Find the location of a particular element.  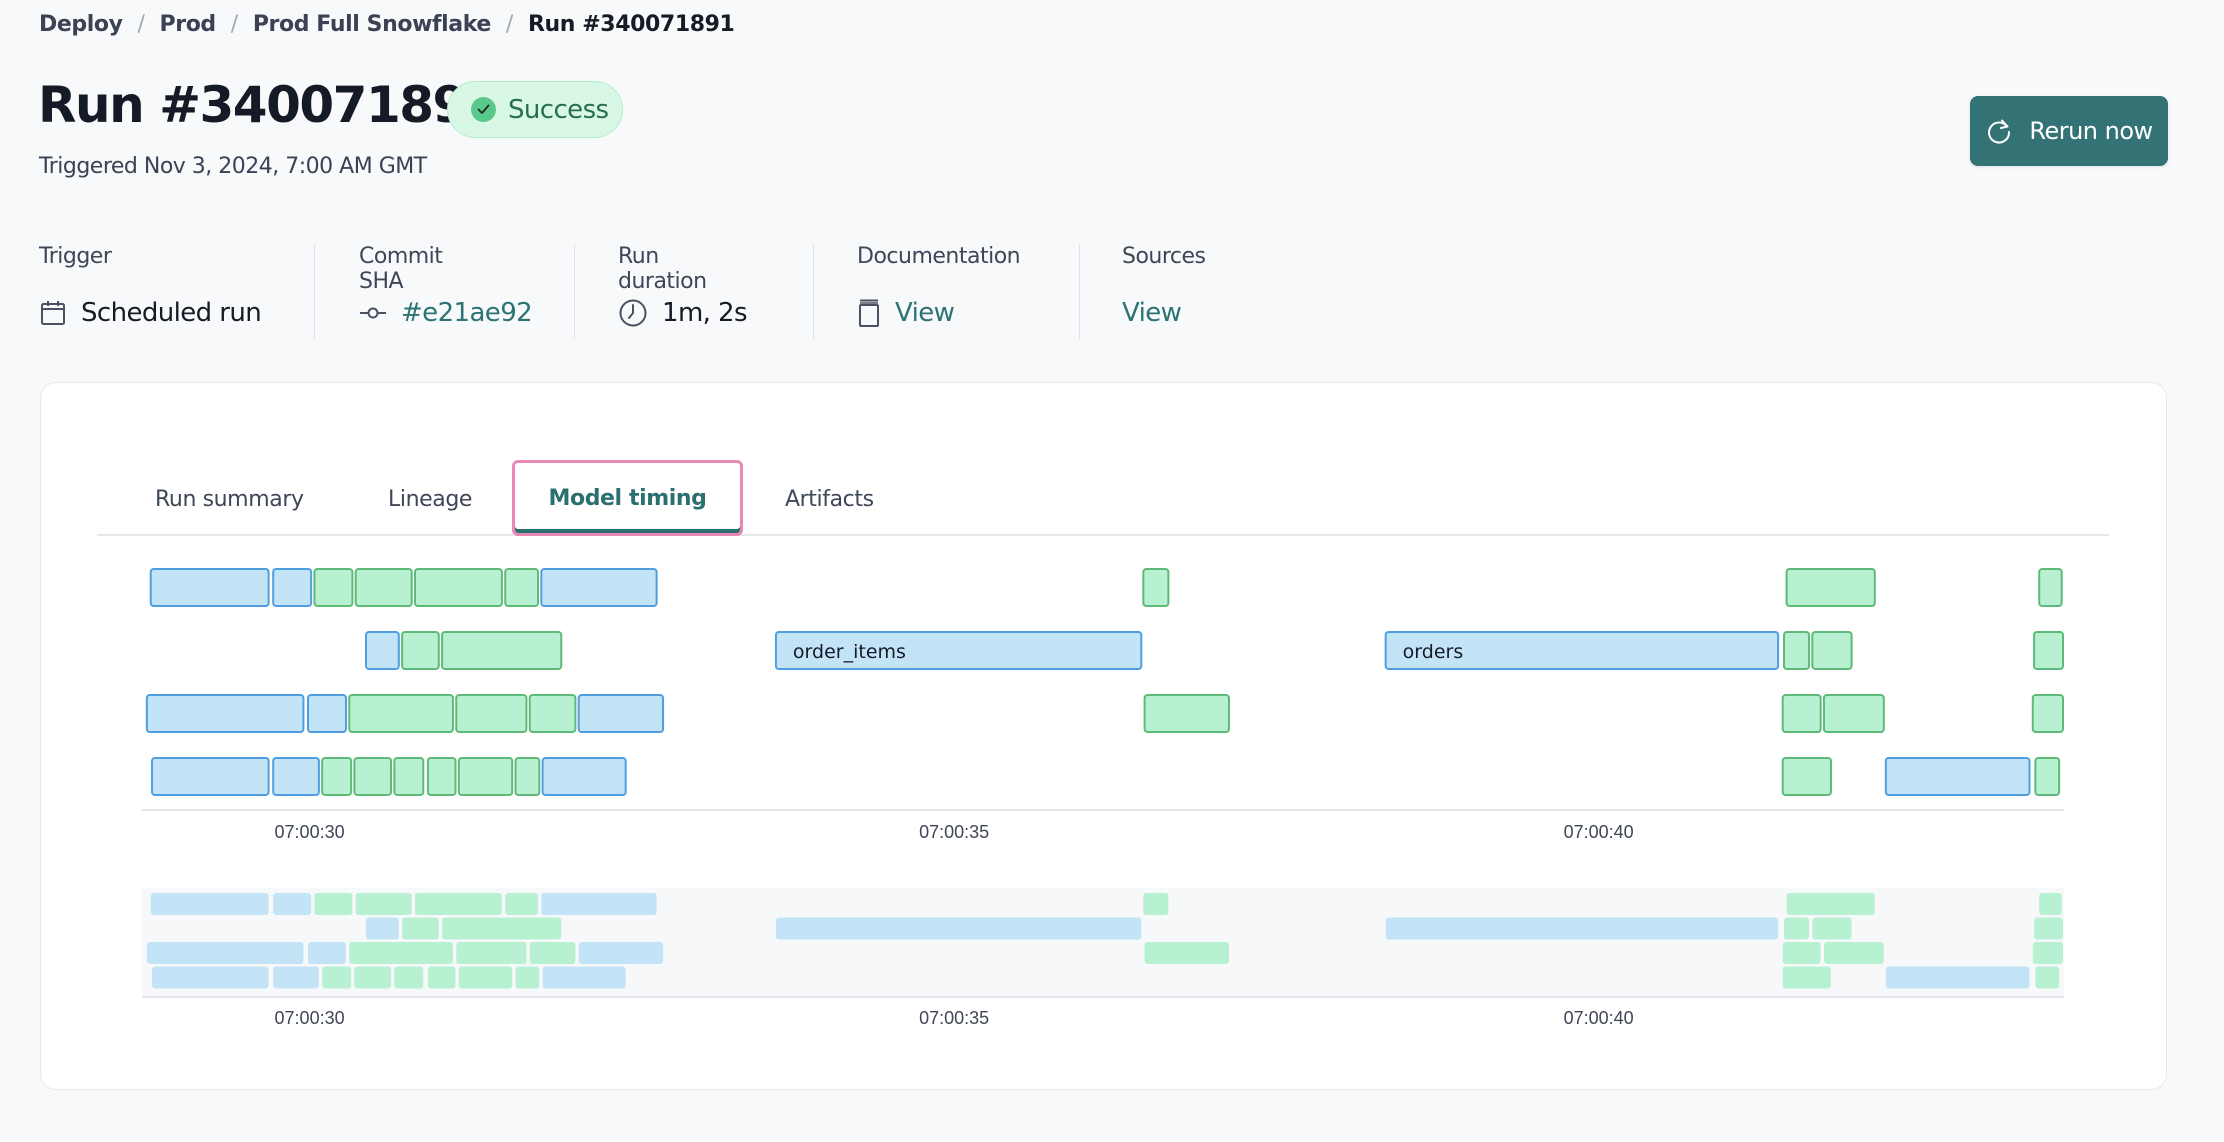

meta-sources: Sources View is located at coordinates (1164, 291).